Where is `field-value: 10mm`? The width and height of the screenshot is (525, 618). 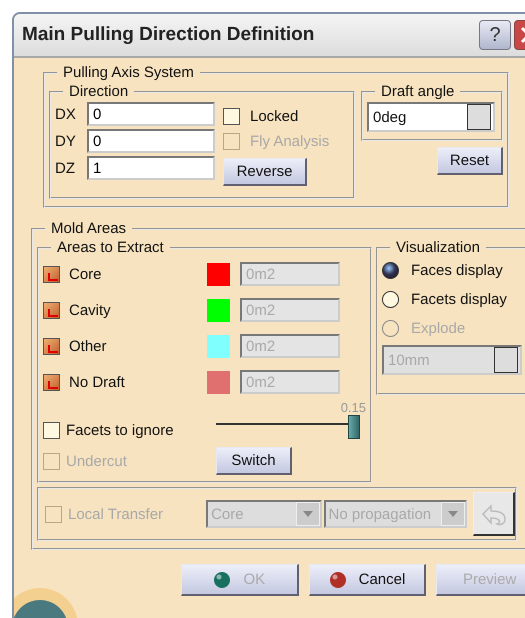
field-value: 10mm is located at coordinates (408, 360).